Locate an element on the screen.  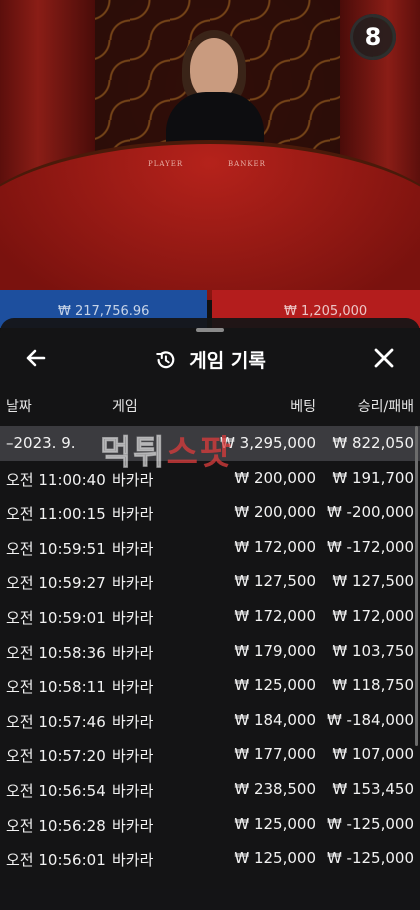
table-label-player: PLAYER is located at coordinates (166, 164).